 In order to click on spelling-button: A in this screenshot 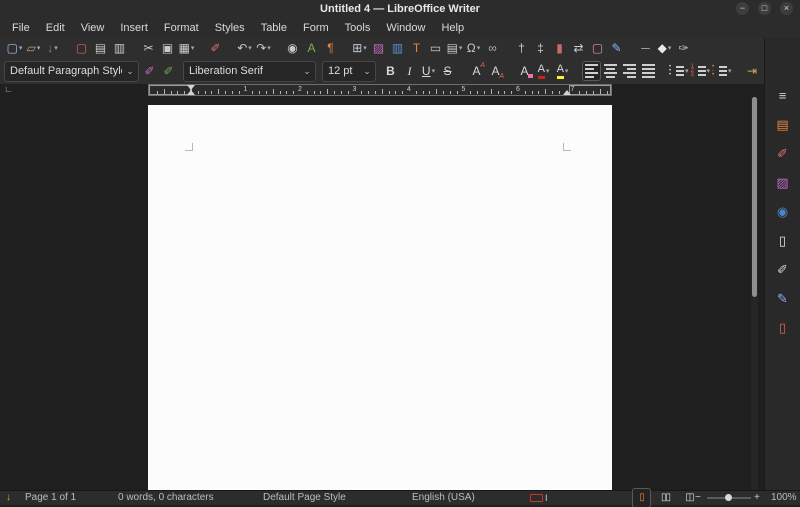, I will do `click(311, 48)`.